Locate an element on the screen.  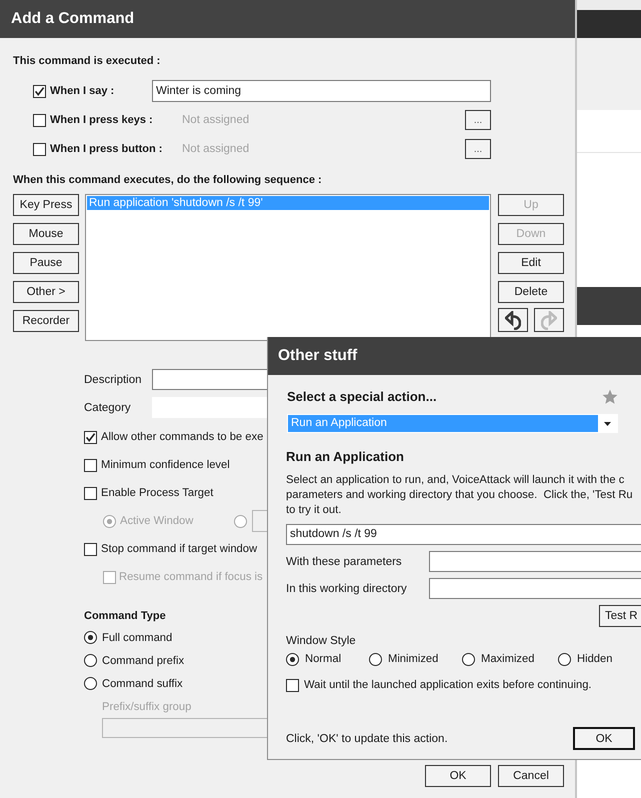
checkbox-label: Stop command if target window is located at coordinates (179, 549).